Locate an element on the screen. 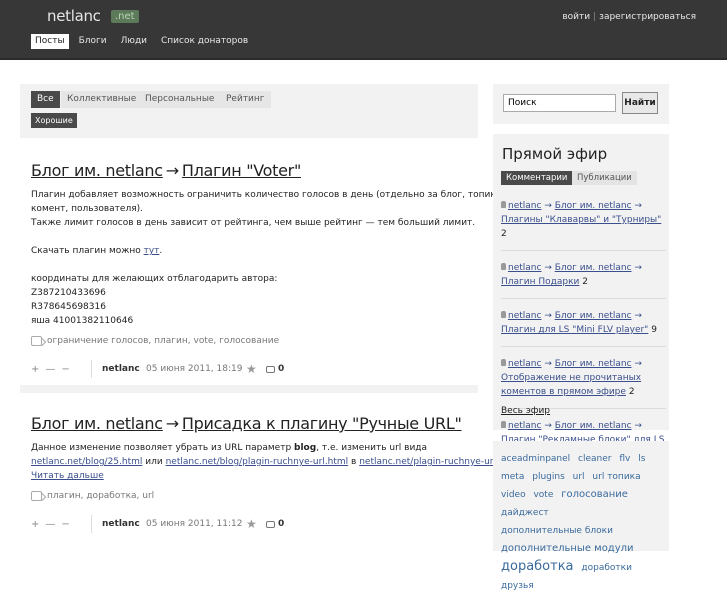 The width and height of the screenshot is (727, 595). vote-controls: + — − is located at coordinates (61, 524).